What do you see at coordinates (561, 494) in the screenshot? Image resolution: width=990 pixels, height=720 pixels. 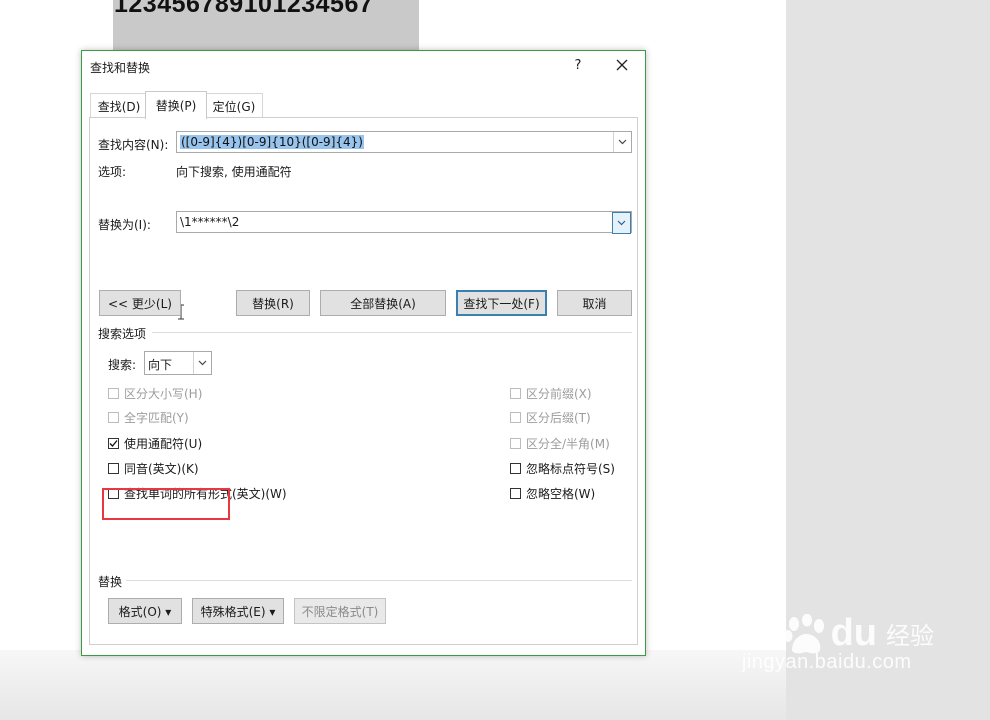 I see `ignore-whitespace-label: 忽略空格(W)` at bounding box center [561, 494].